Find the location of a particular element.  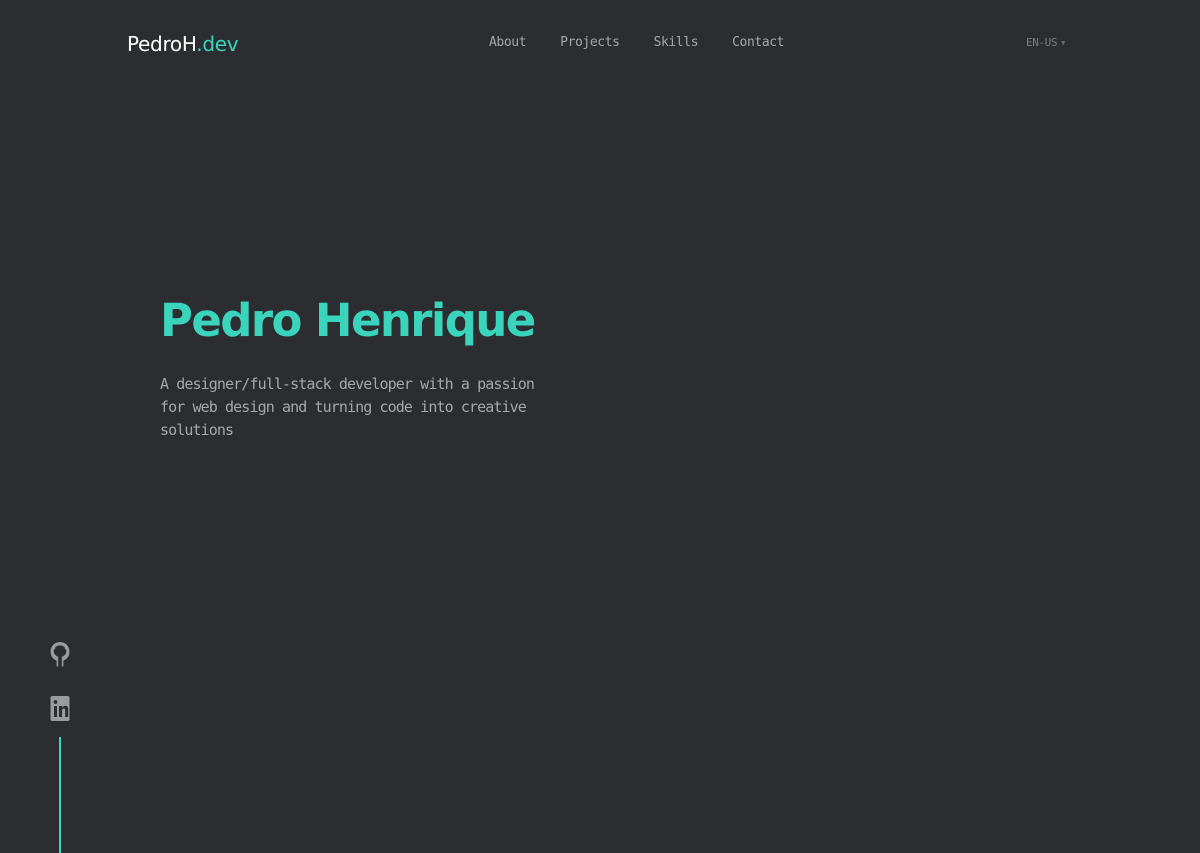

chevron-down-icon: ▼ is located at coordinates (1063, 43).